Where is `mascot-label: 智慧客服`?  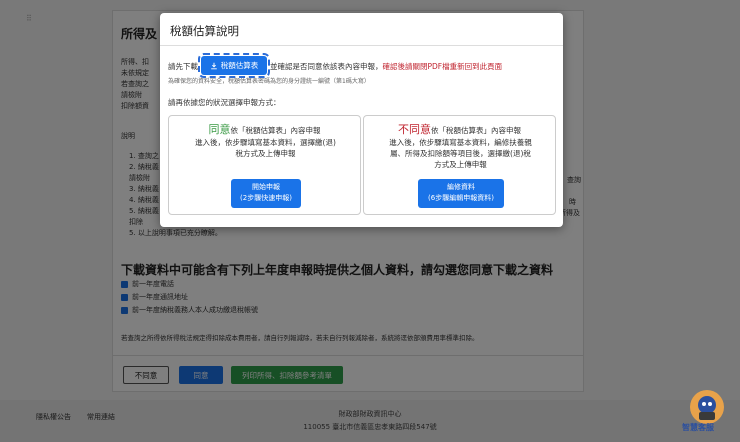 mascot-label: 智慧客服 is located at coordinates (698, 427).